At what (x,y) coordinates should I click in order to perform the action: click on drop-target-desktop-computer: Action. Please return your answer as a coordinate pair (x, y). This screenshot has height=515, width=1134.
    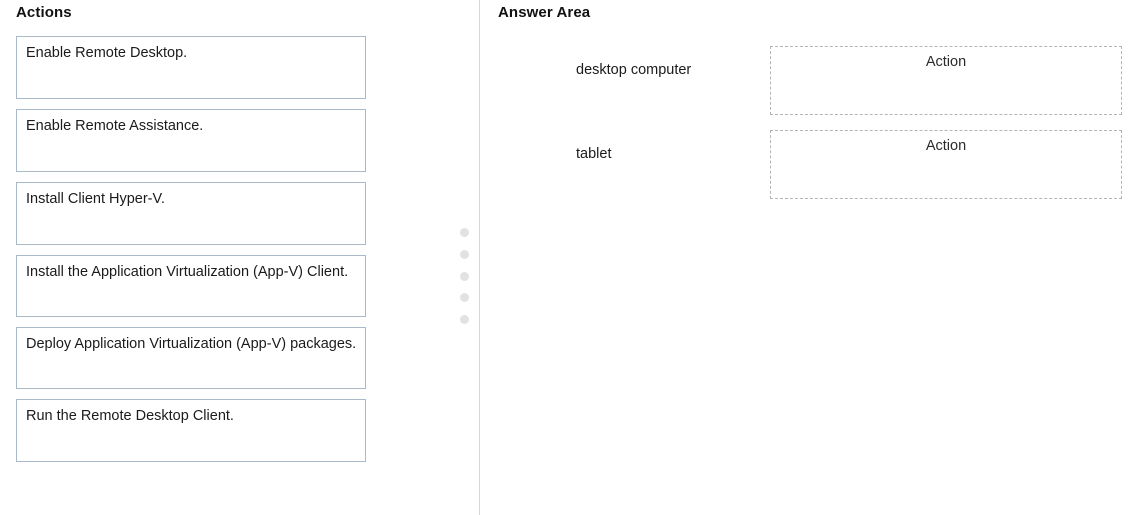
    Looking at the image, I should click on (946, 80).